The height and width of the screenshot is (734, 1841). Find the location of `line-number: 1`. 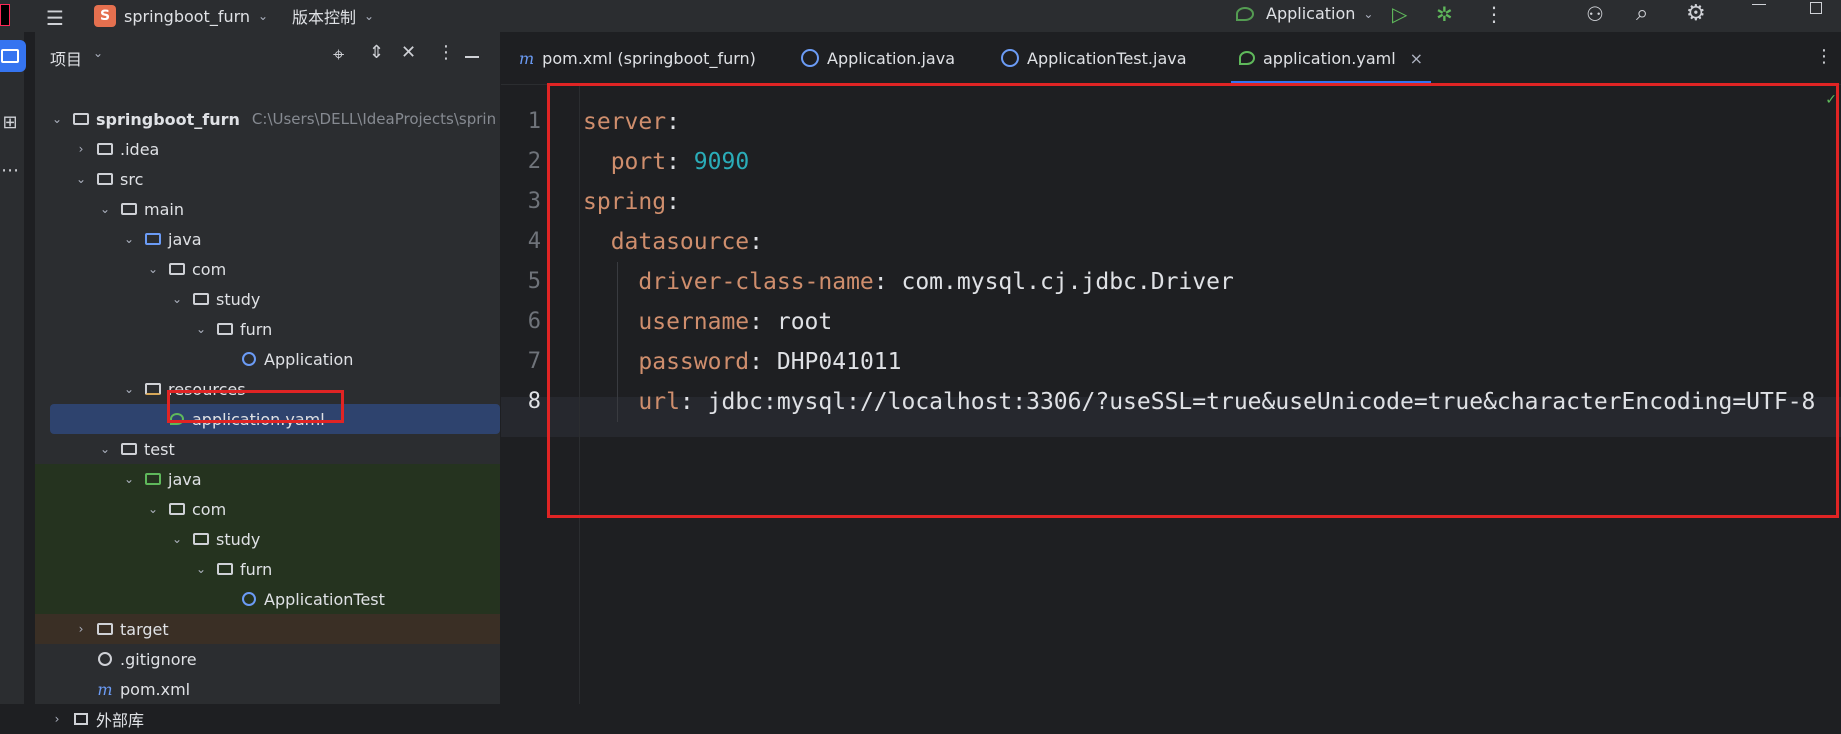

line-number: 1 is located at coordinates (534, 121).